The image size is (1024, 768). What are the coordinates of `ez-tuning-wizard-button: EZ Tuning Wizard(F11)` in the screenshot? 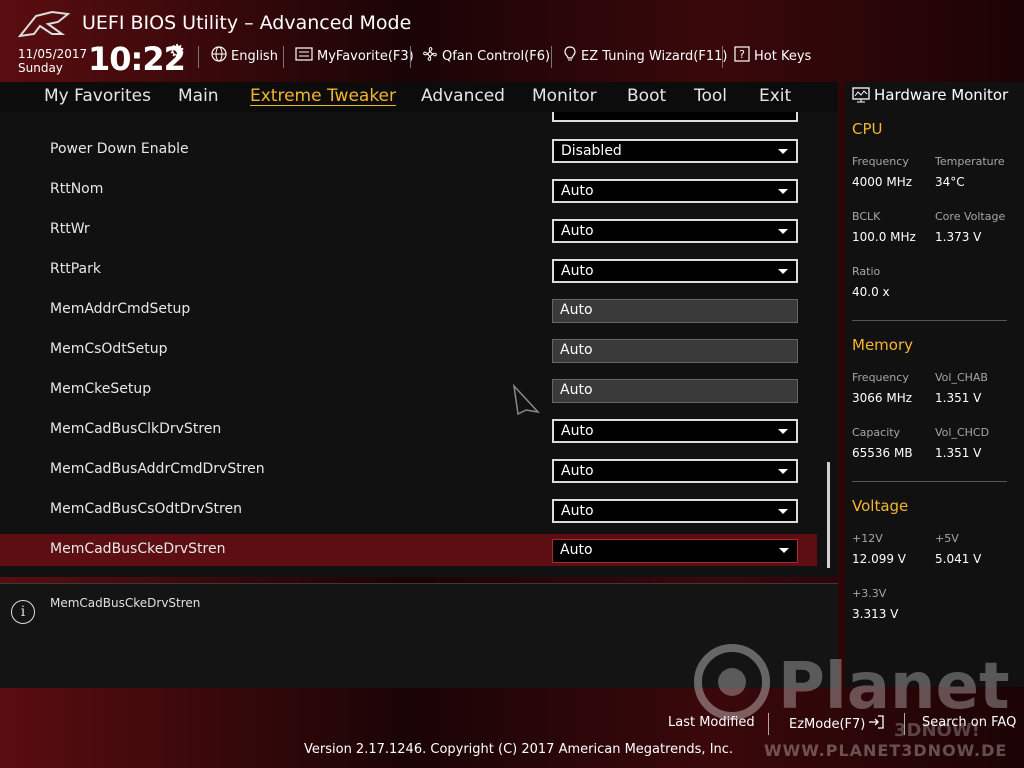 It's located at (645, 56).